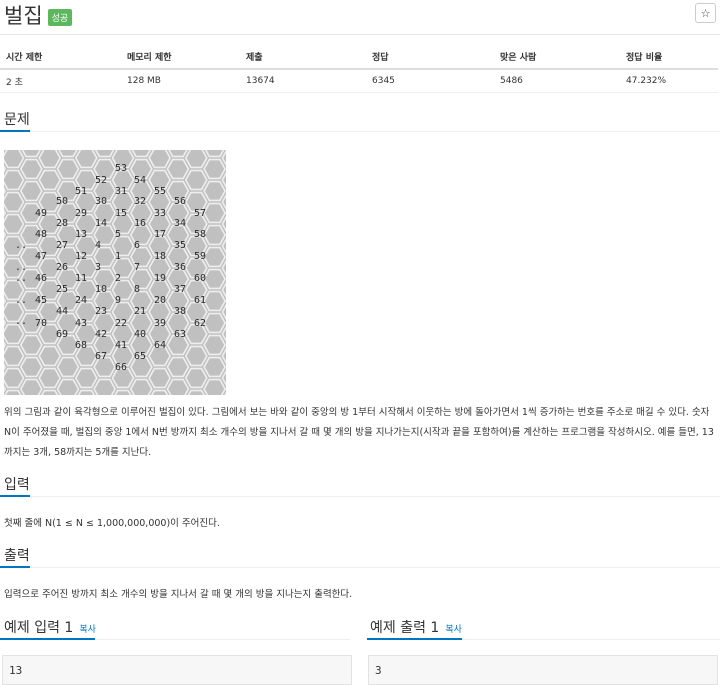 The width and height of the screenshot is (720, 685). What do you see at coordinates (669, 81) in the screenshot?
I see `table-cell: 47.232%` at bounding box center [669, 81].